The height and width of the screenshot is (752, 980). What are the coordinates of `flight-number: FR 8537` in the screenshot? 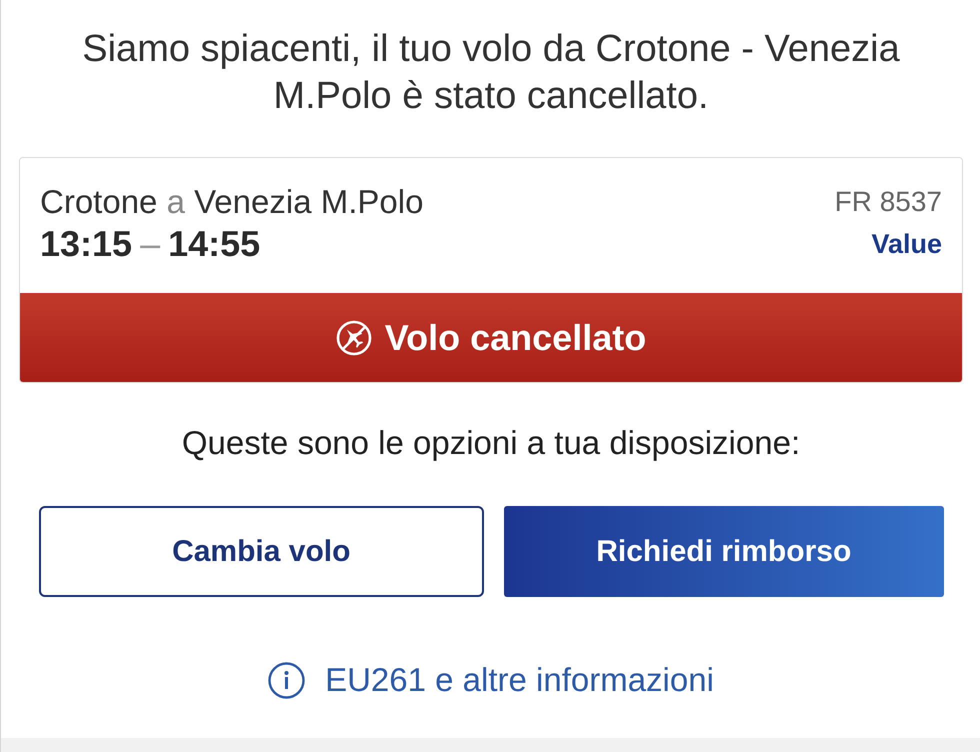 It's located at (888, 202).